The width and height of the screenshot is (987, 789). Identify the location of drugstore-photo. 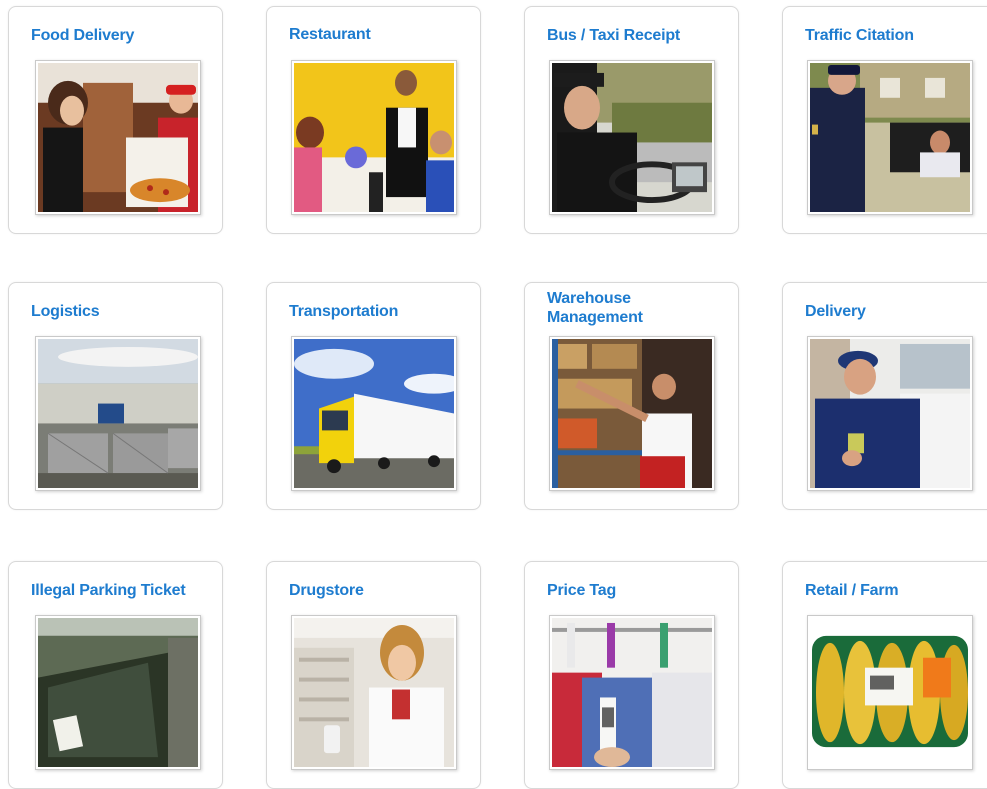
(374, 692).